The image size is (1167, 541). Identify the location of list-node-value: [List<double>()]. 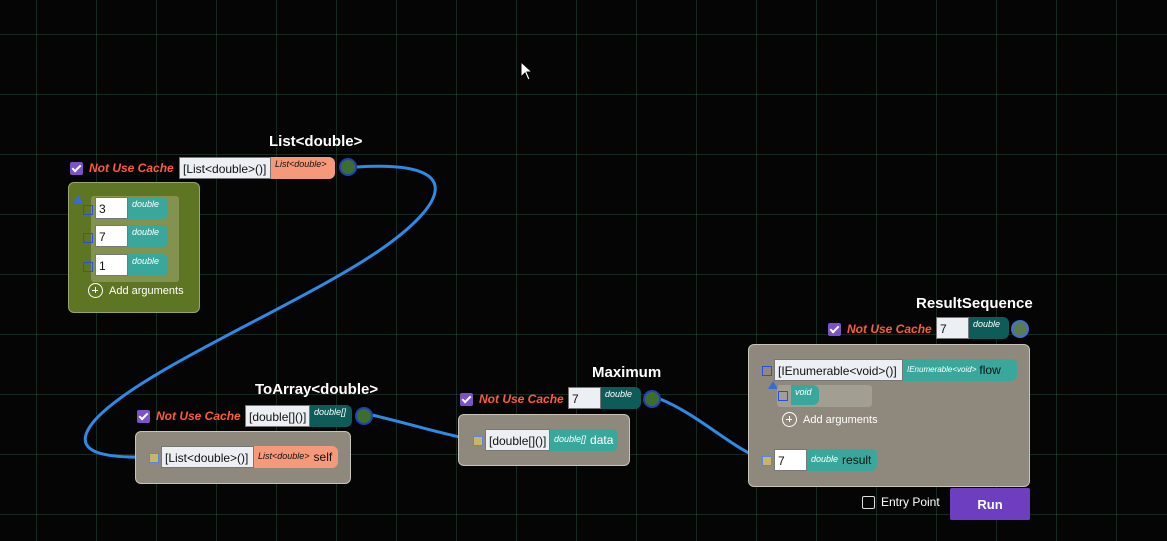
(225, 168).